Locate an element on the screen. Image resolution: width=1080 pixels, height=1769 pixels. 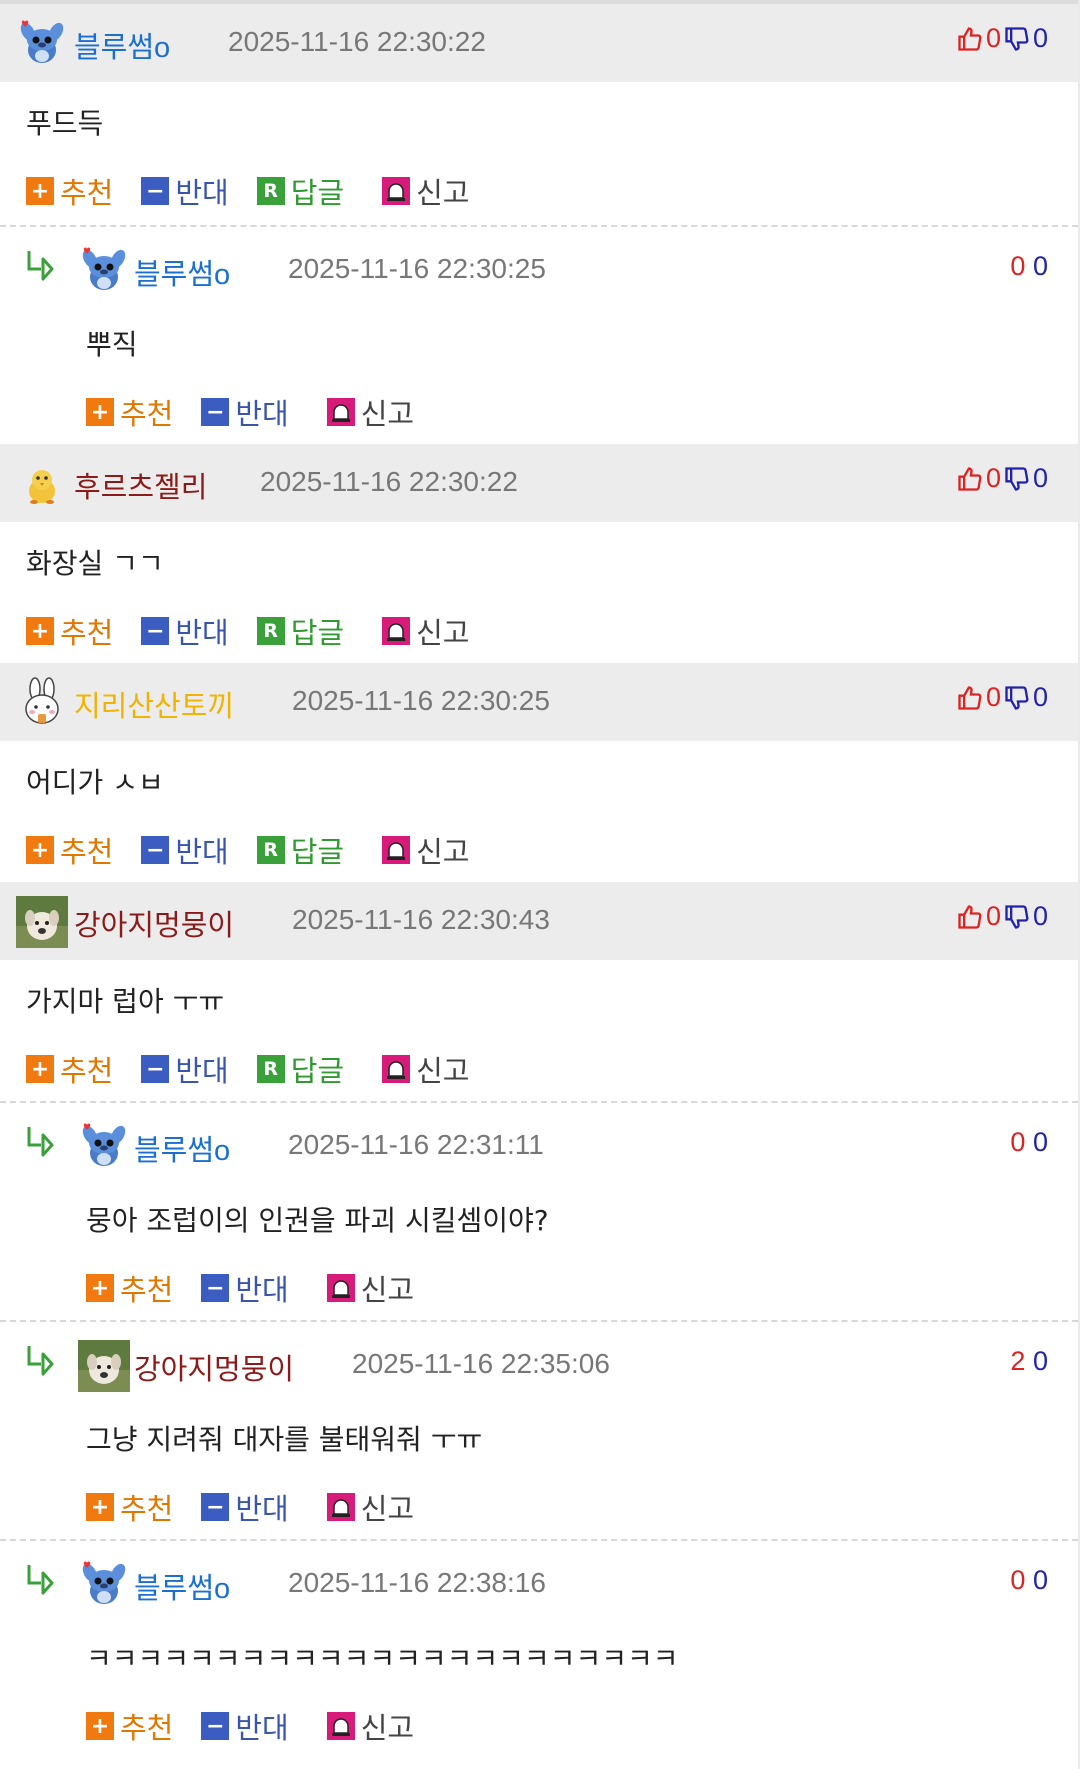
vote-counts: 2 0 is located at coordinates (1029, 1361).